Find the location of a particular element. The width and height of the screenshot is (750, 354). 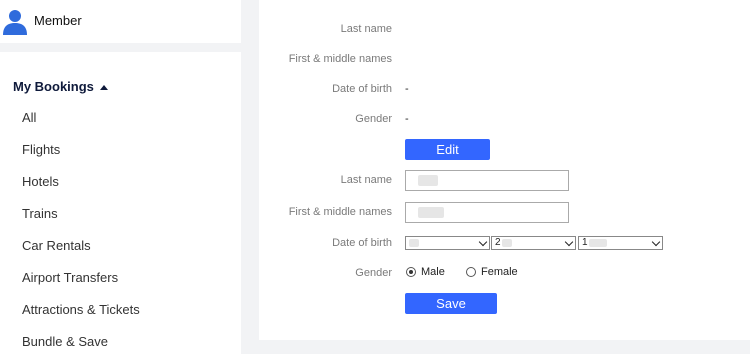

my-bookings-toggle: My Bookings is located at coordinates (60, 86).